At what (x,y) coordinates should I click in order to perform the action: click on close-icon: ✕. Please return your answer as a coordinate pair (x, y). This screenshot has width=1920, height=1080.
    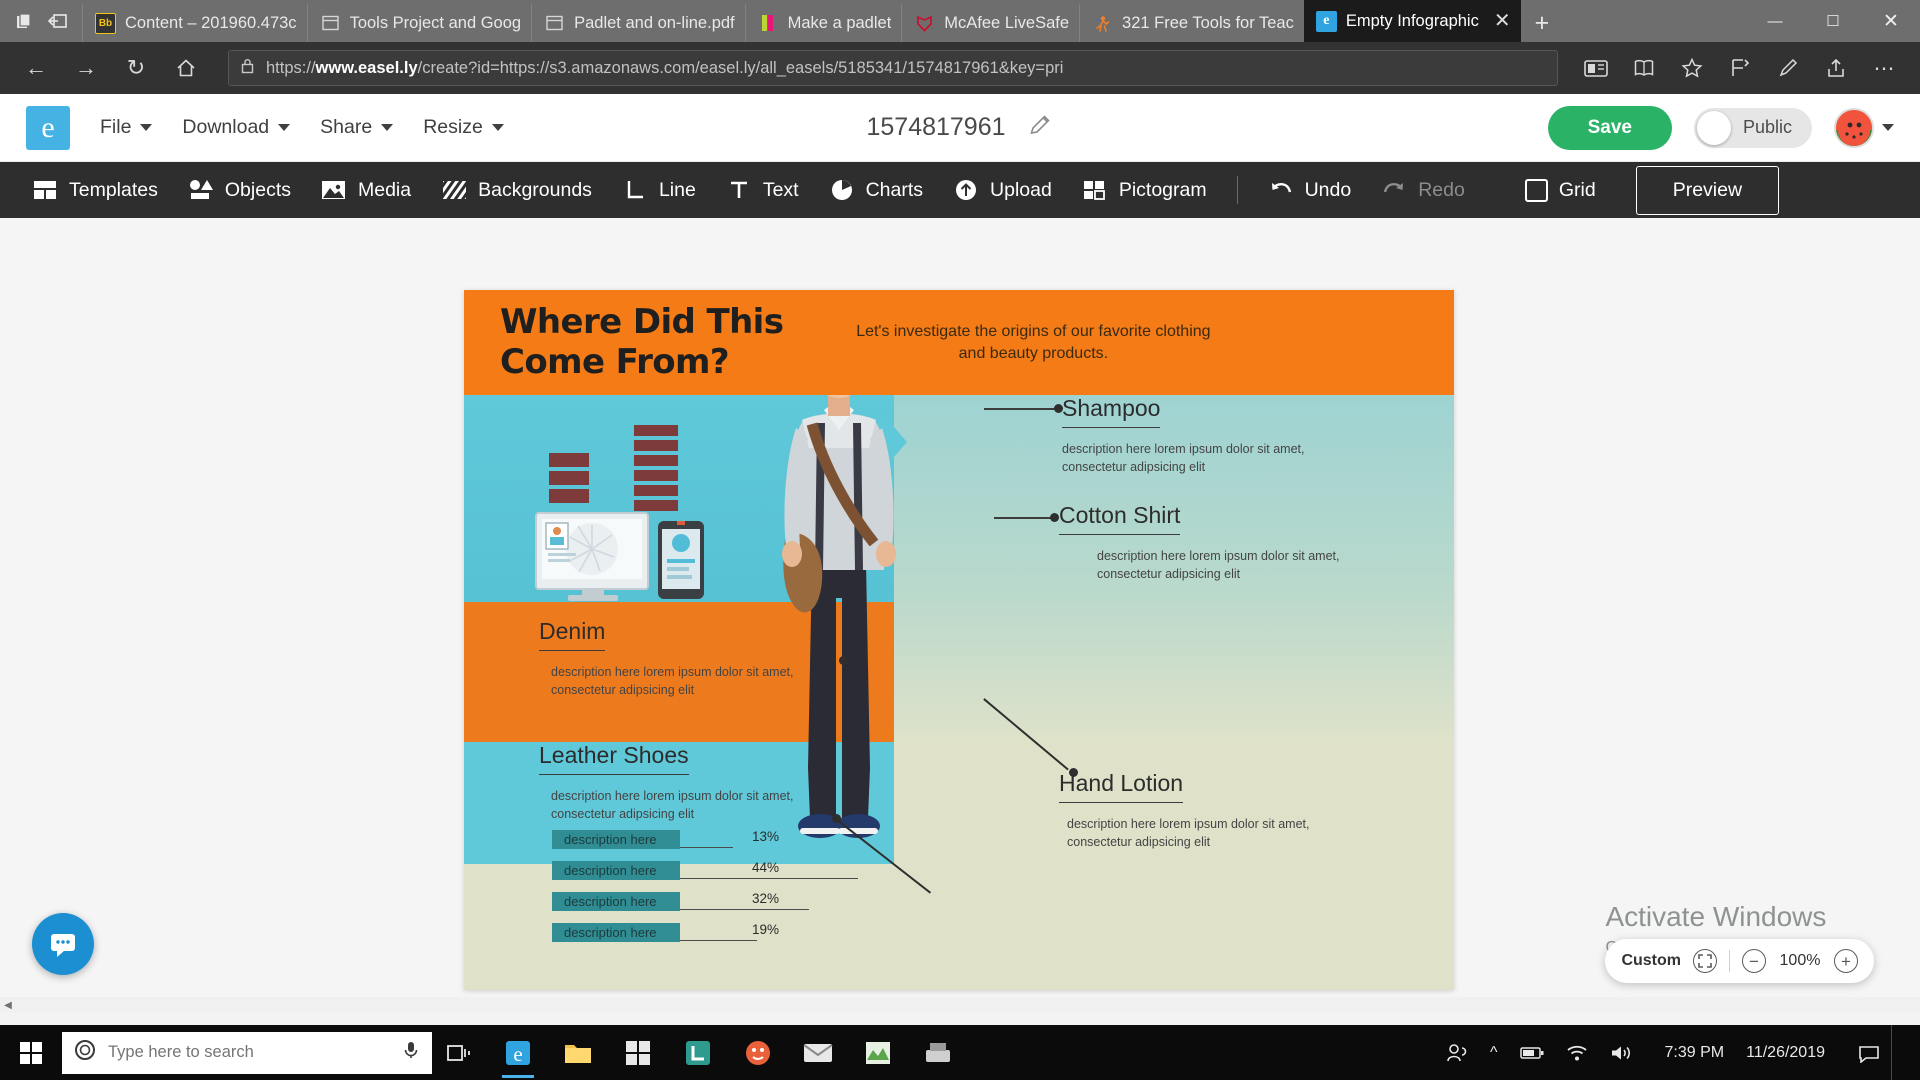
    Looking at the image, I should click on (1502, 21).